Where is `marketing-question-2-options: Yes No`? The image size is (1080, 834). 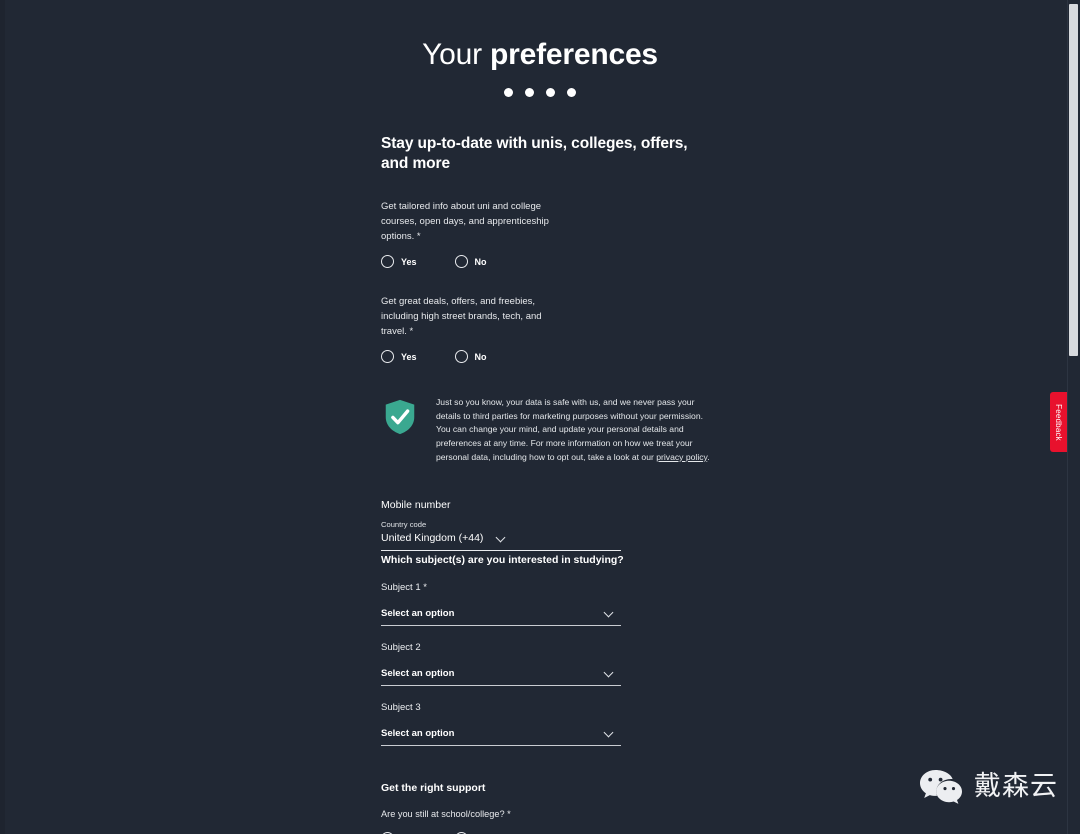
marketing-question-2-options: Yes No is located at coordinates (546, 356).